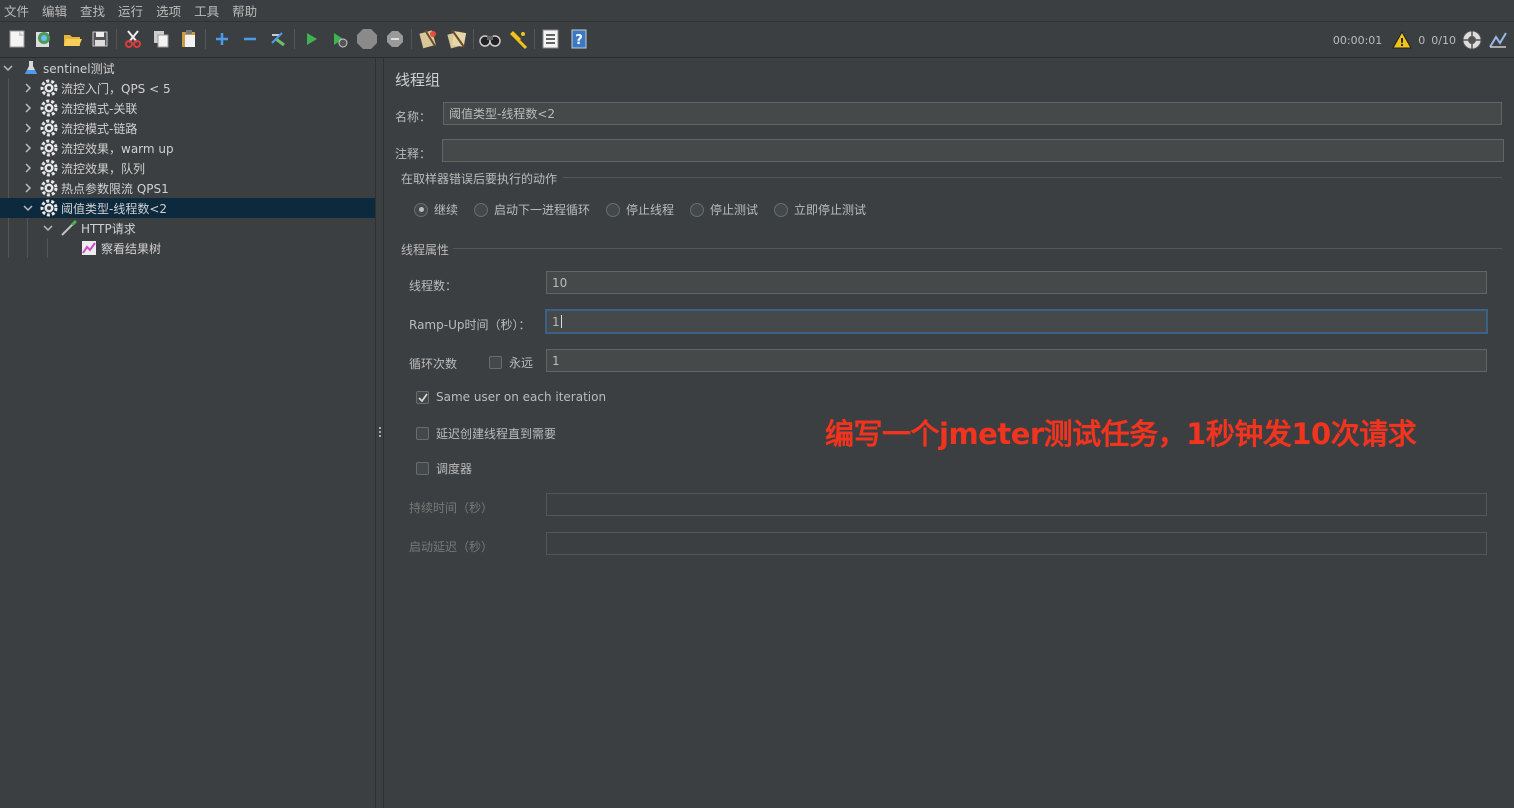  Describe the element at coordinates (100, 39) in the screenshot. I see `save-icon` at that location.